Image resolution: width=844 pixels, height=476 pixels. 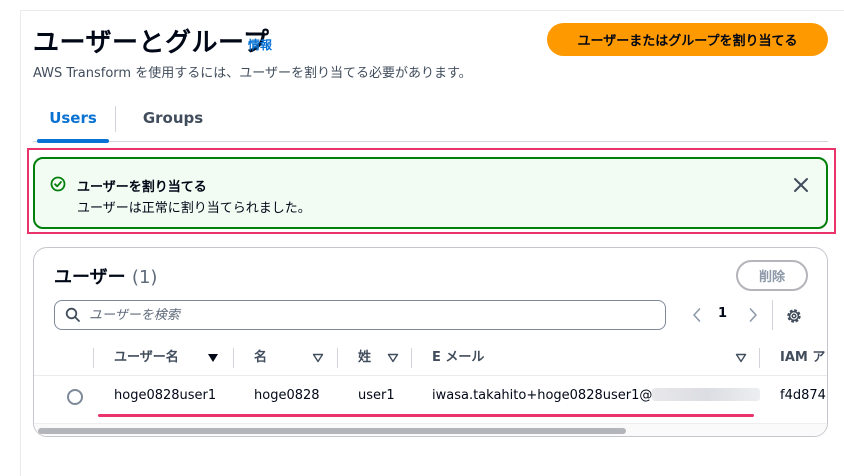 I want to click on cell-iam-id: f4d874, so click(x=803, y=395).